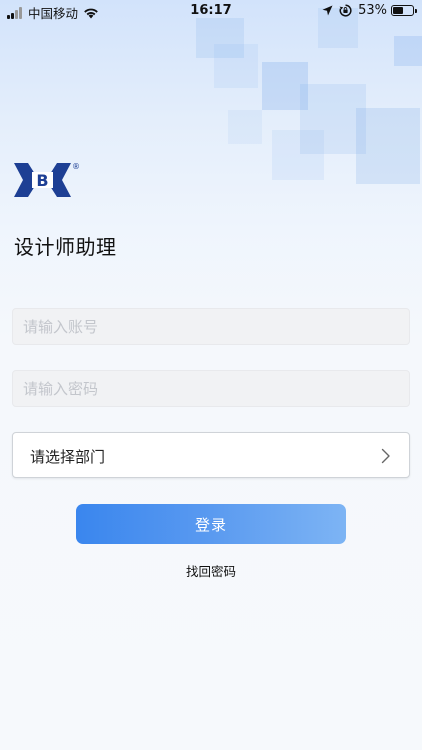 The image size is (422, 750). Describe the element at coordinates (75, 166) in the screenshot. I see `registered-mark: ®` at that location.